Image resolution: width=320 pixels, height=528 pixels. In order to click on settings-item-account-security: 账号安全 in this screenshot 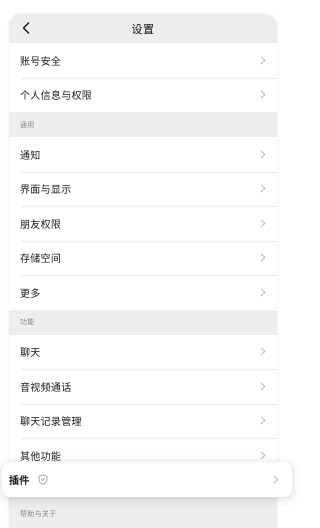, I will do `click(143, 60)`.